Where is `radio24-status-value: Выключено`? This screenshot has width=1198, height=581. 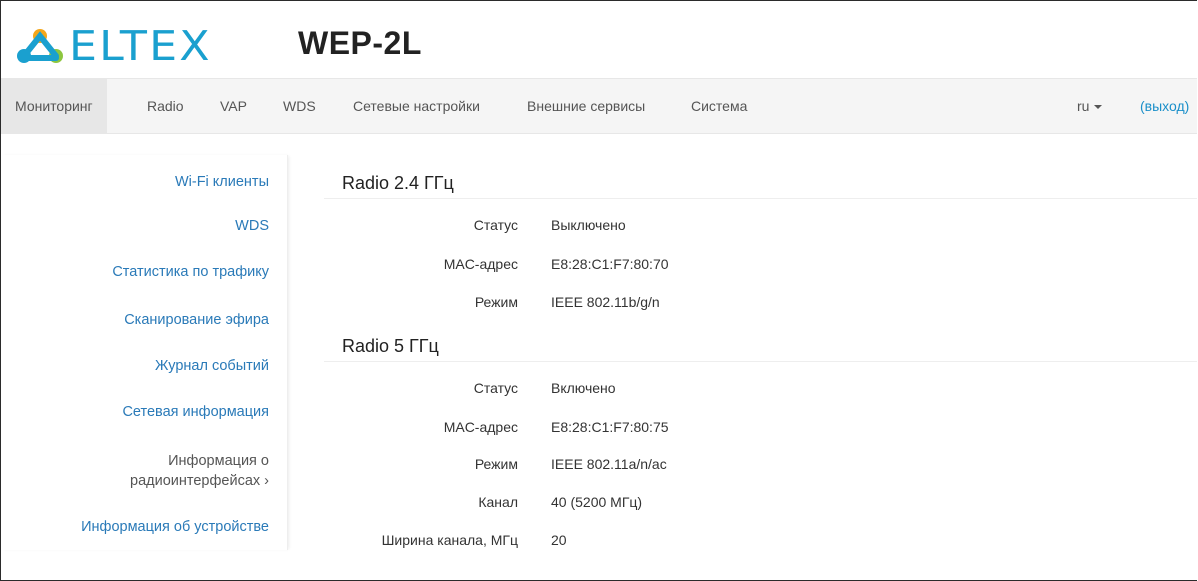
radio24-status-value: Выключено is located at coordinates (588, 225).